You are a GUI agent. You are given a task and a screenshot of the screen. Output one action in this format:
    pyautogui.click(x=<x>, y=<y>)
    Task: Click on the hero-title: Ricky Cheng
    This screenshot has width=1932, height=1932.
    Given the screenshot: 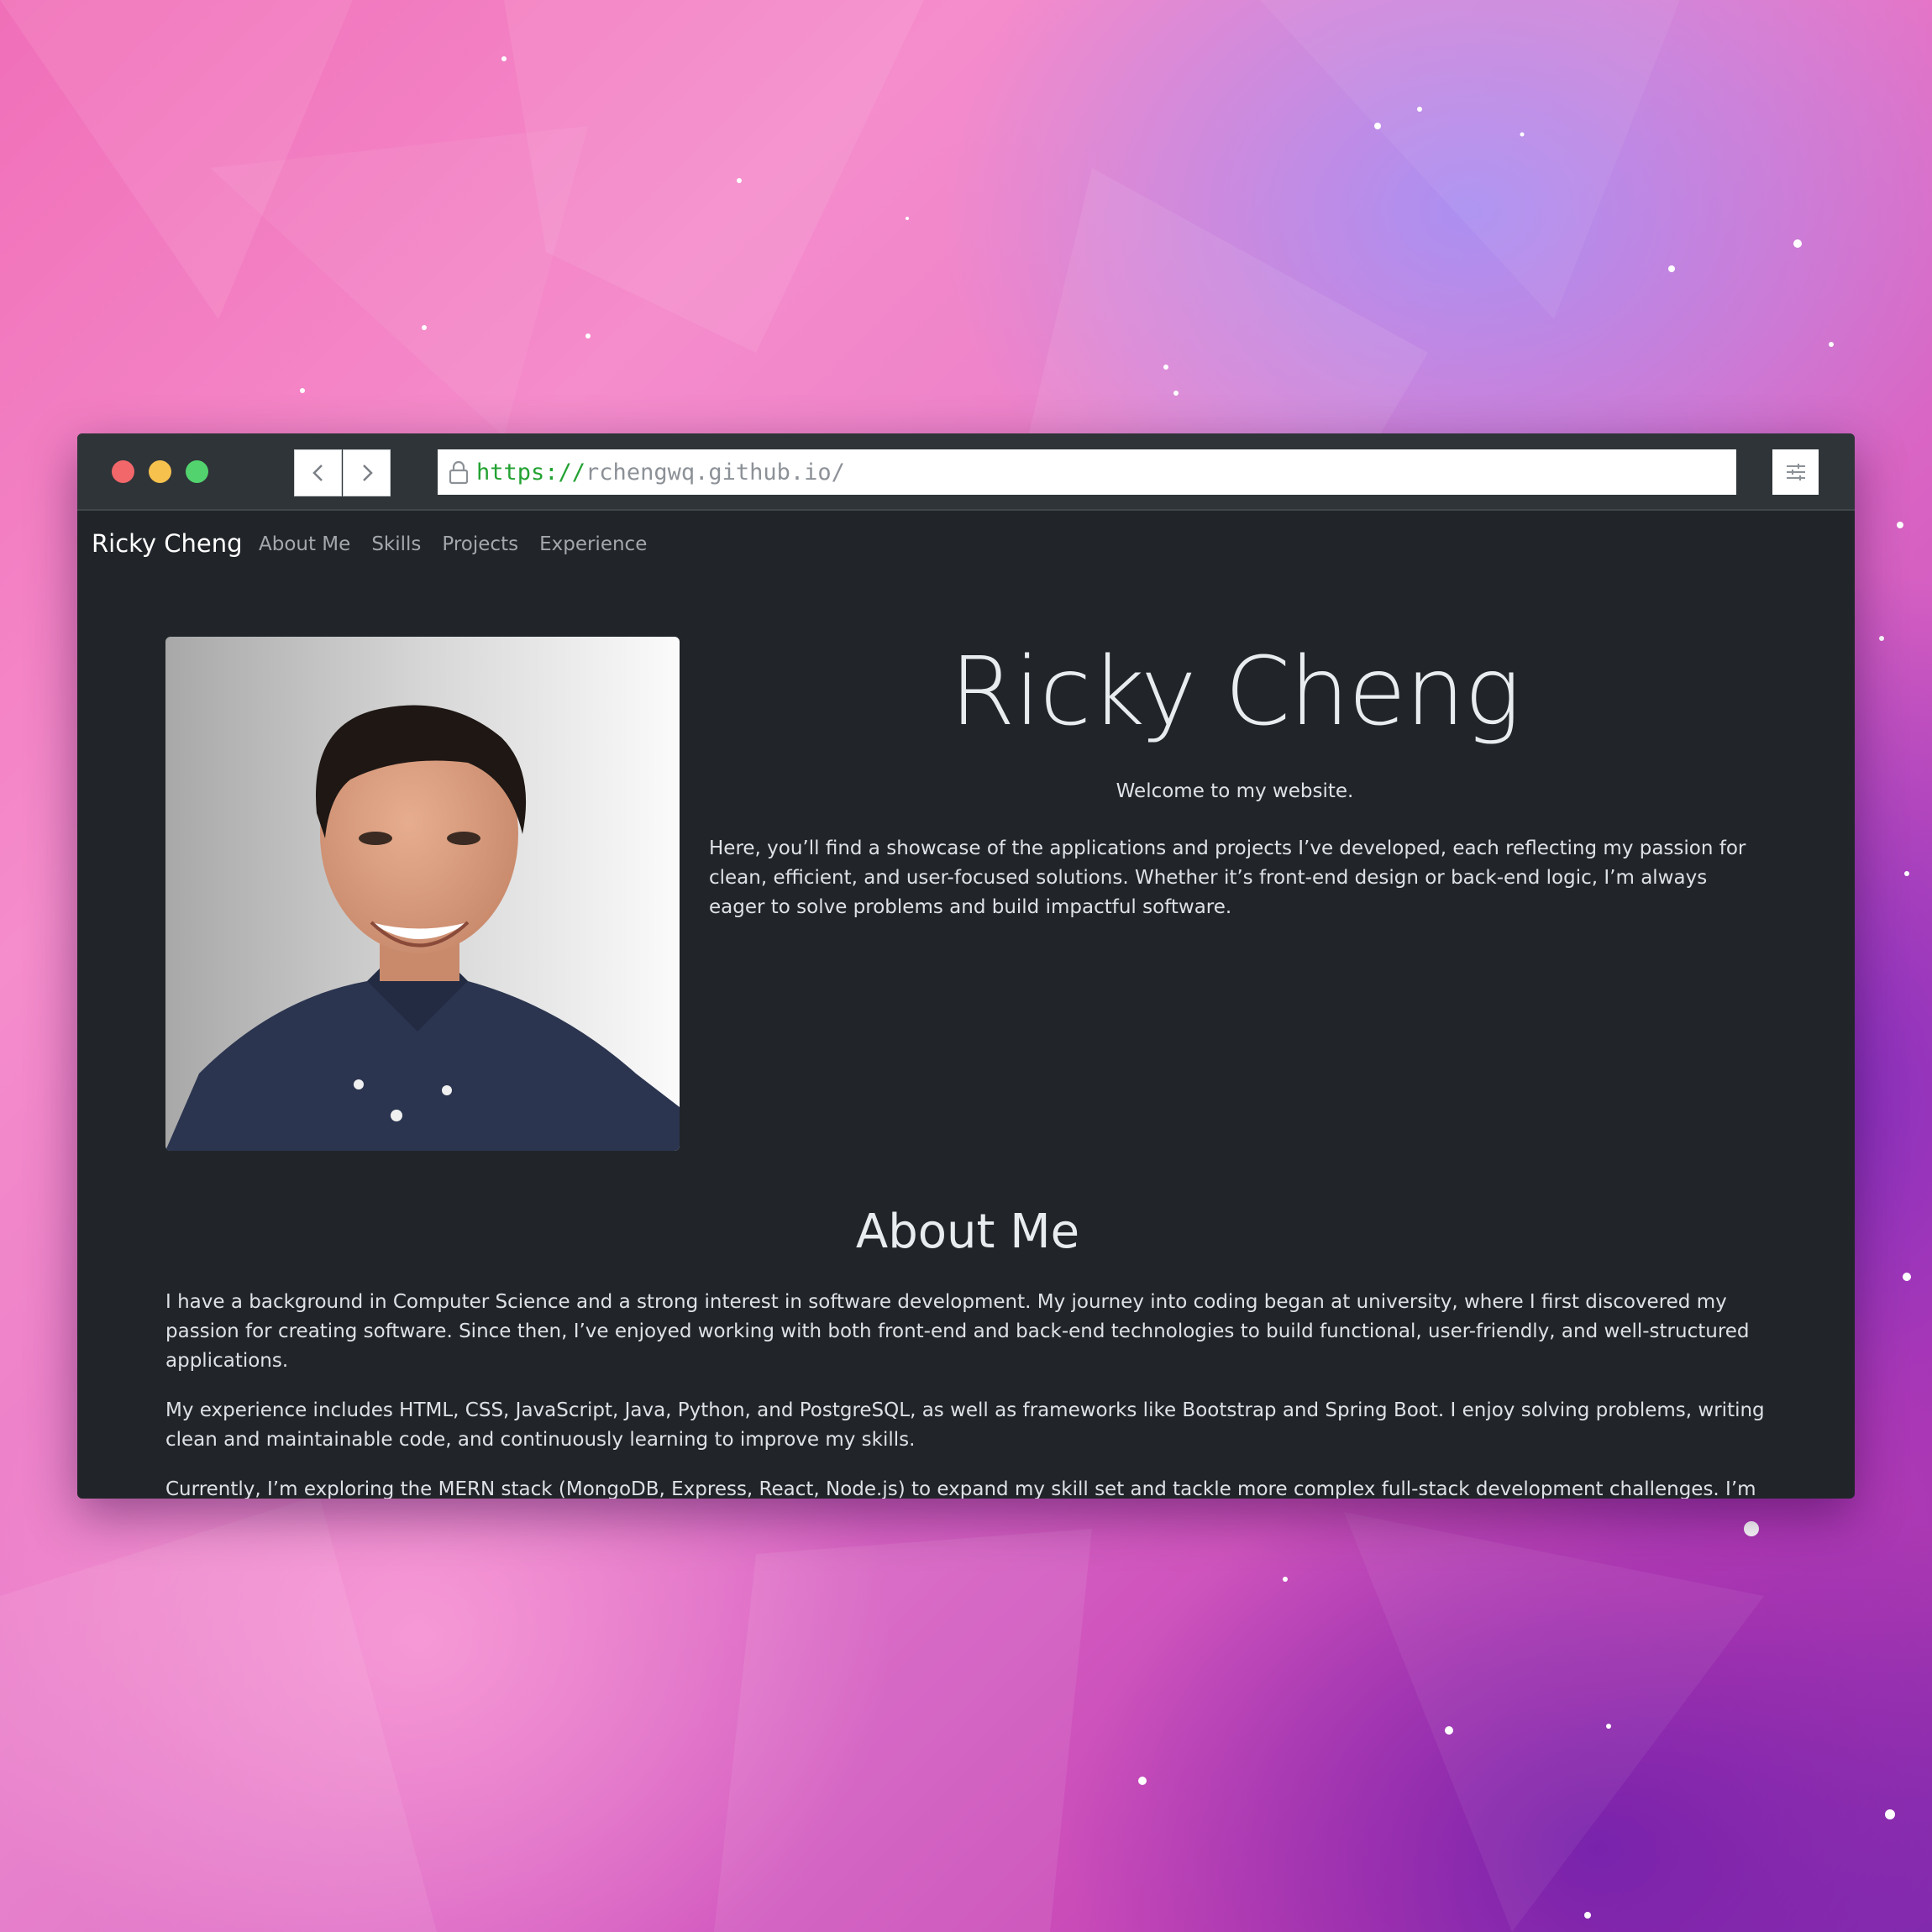 What is the action you would take?
    pyautogui.click(x=1235, y=692)
    